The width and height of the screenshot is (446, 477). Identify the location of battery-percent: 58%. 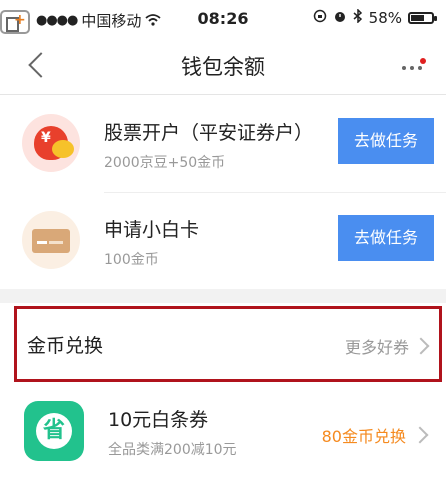
(385, 18).